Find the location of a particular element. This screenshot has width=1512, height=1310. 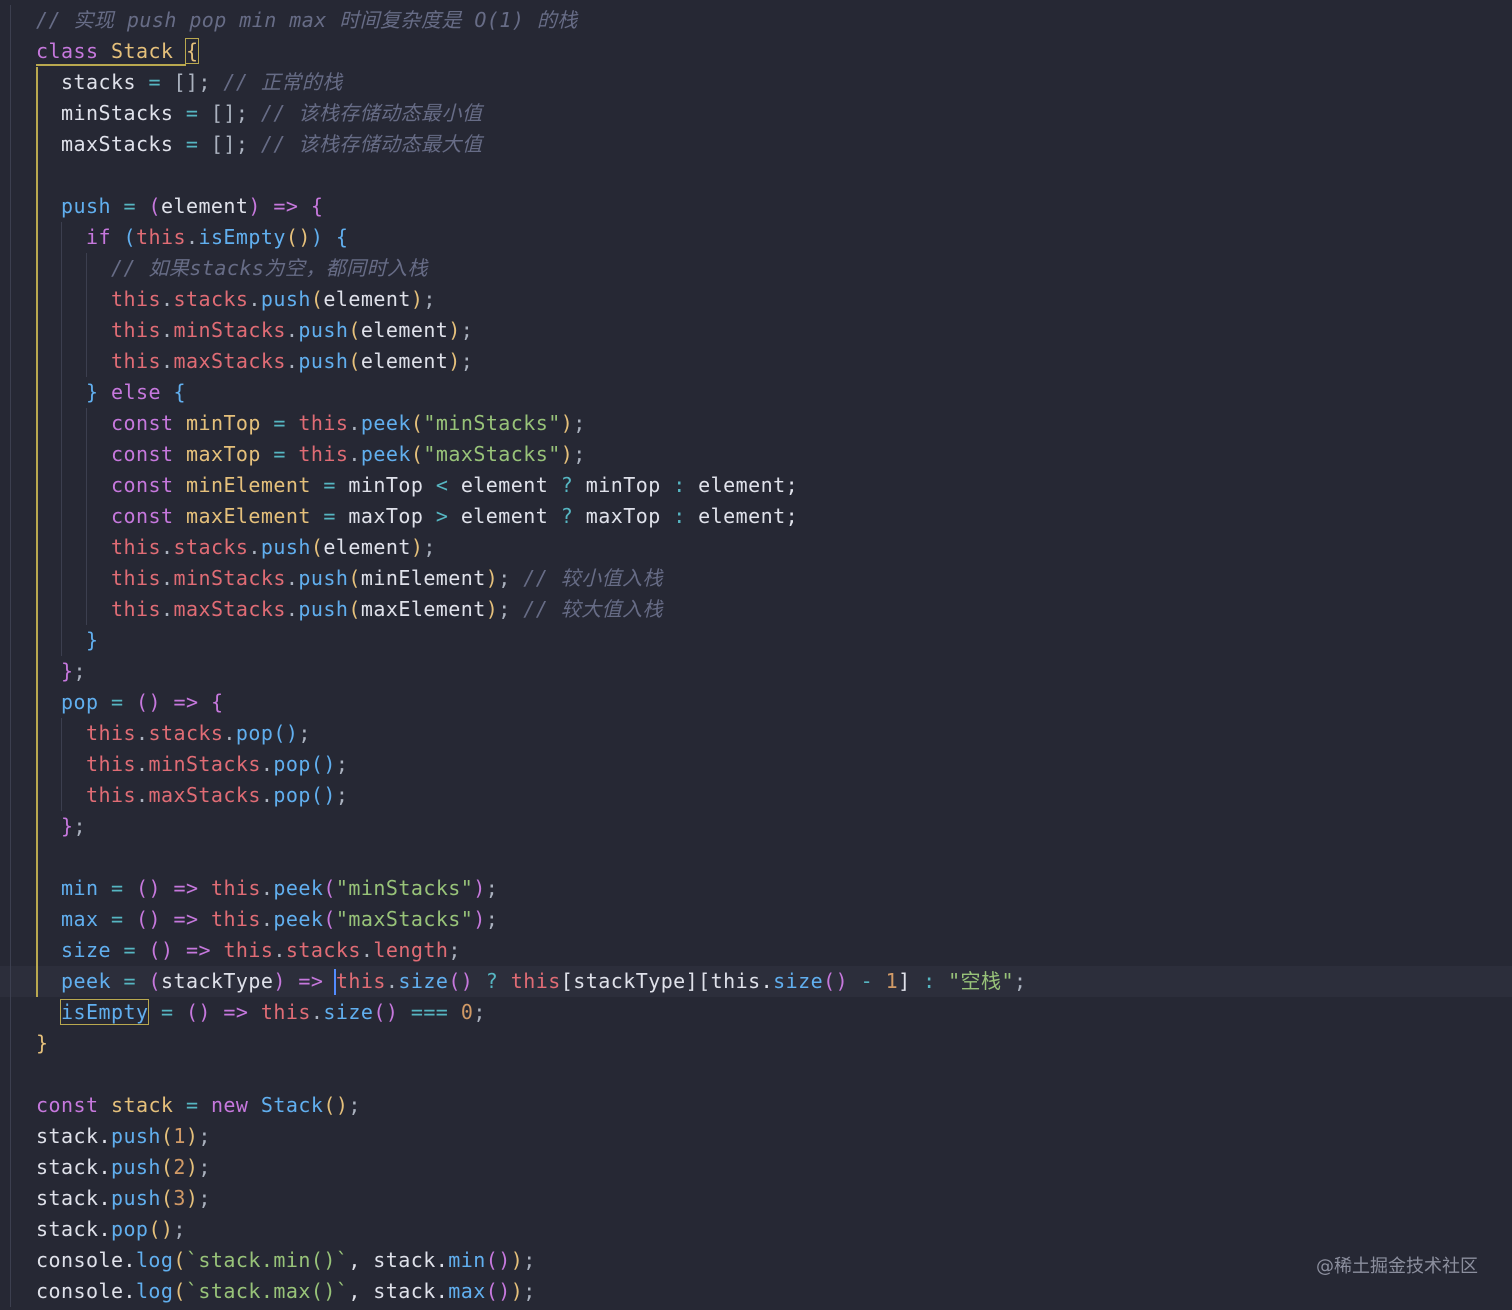

code-line: push = (element) => { is located at coordinates (192, 206).